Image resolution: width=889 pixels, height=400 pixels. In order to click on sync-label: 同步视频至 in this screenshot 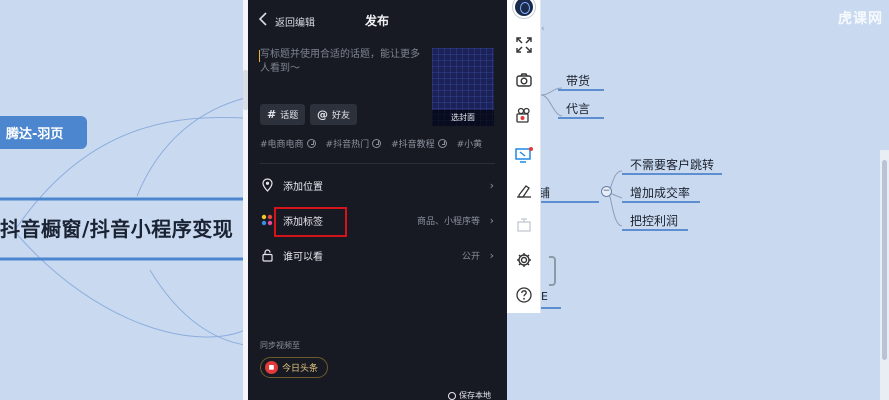, I will do `click(280, 345)`.